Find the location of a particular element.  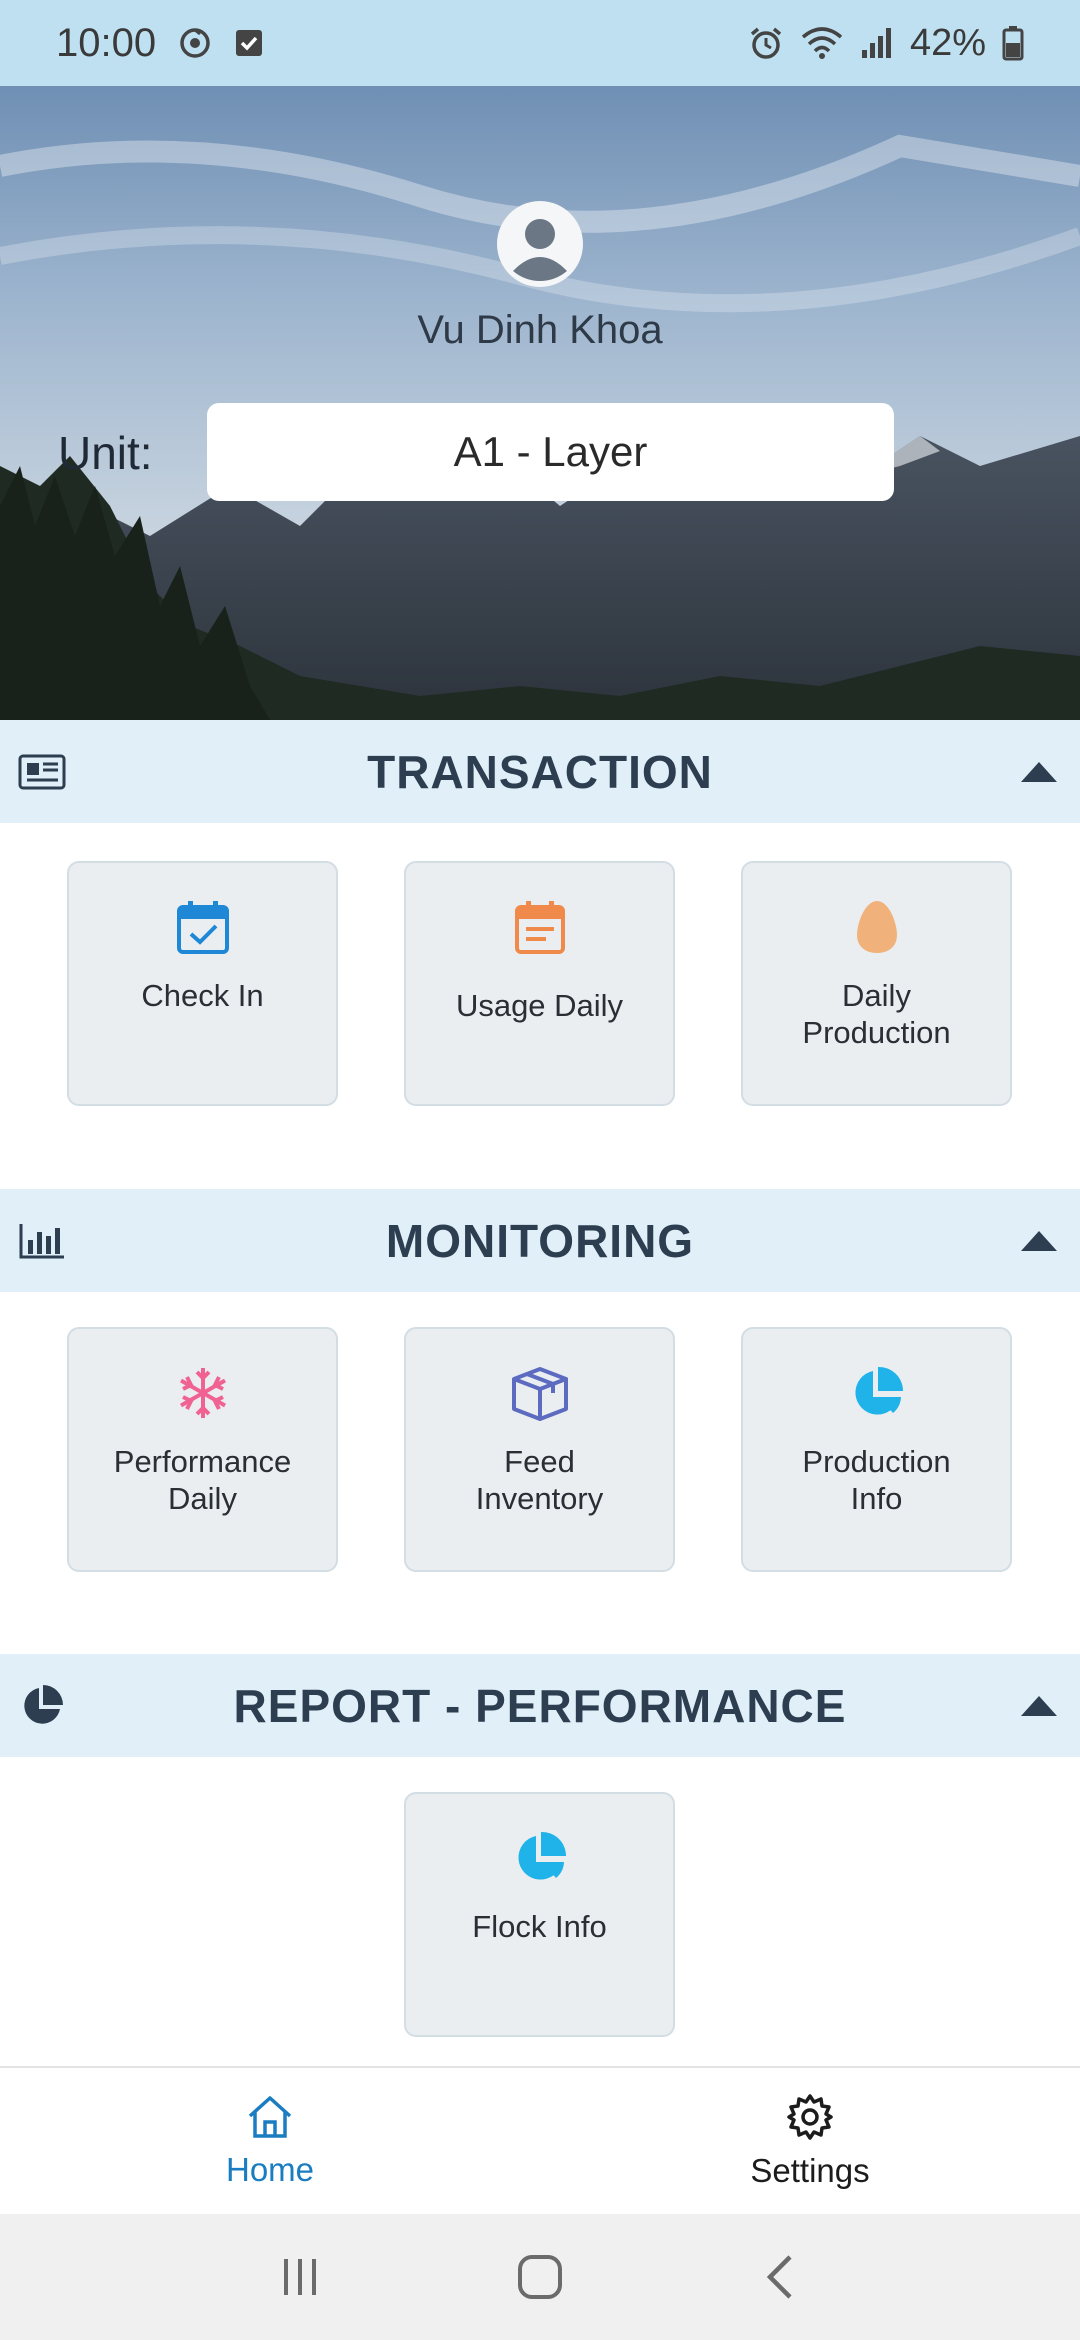

daily-production-tile: Daily Production is located at coordinates (876, 983).